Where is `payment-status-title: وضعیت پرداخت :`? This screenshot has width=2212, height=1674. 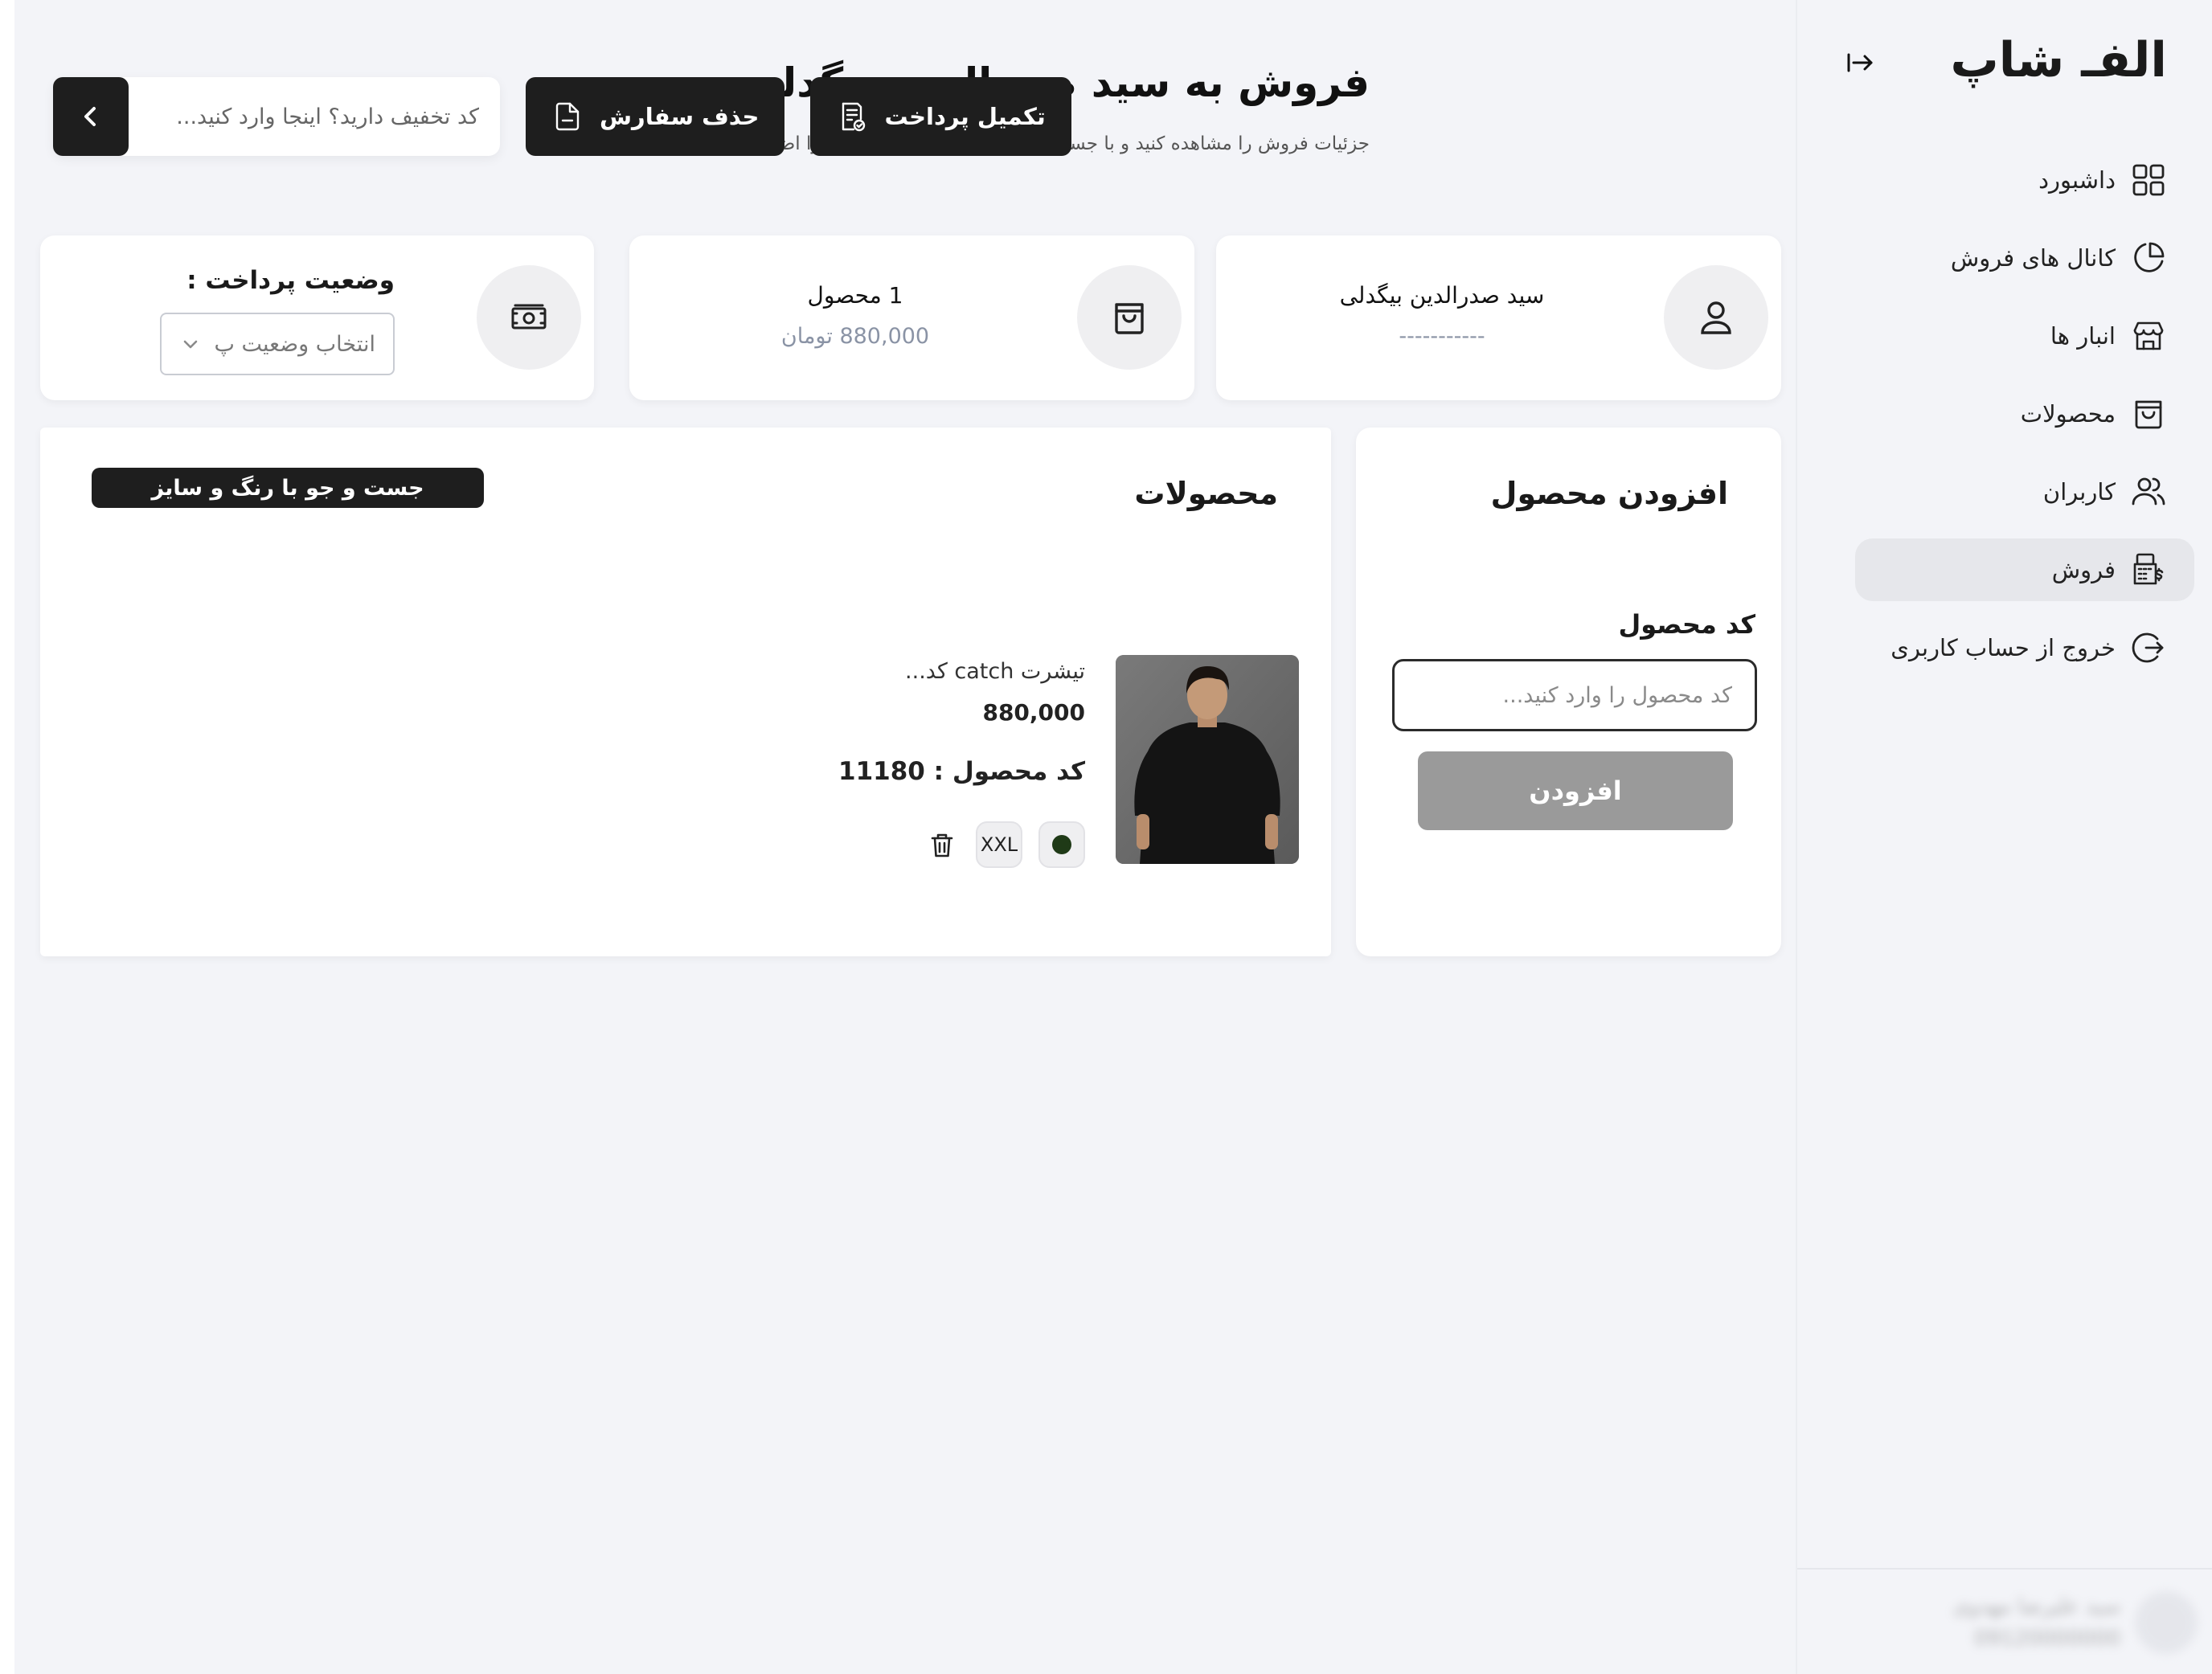
payment-status-title: وضعیت پرداخت : is located at coordinates (290, 281).